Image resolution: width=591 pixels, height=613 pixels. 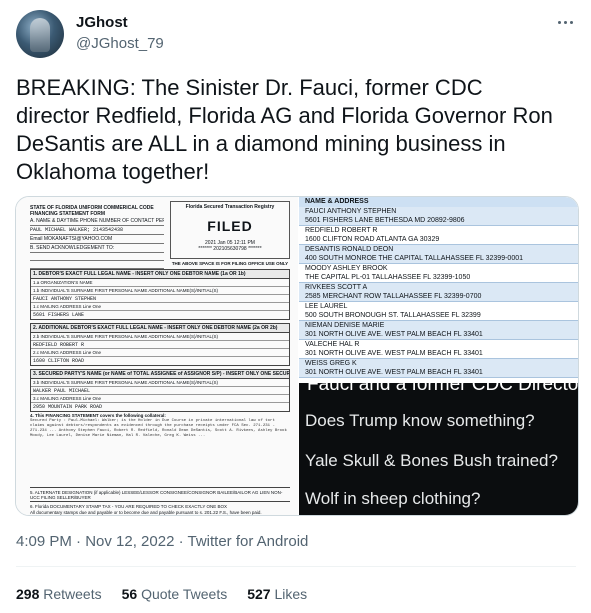 I want to click on debtor-mail-label: 1.c MAILING ADDRESS Line One, so click(x=160, y=307).